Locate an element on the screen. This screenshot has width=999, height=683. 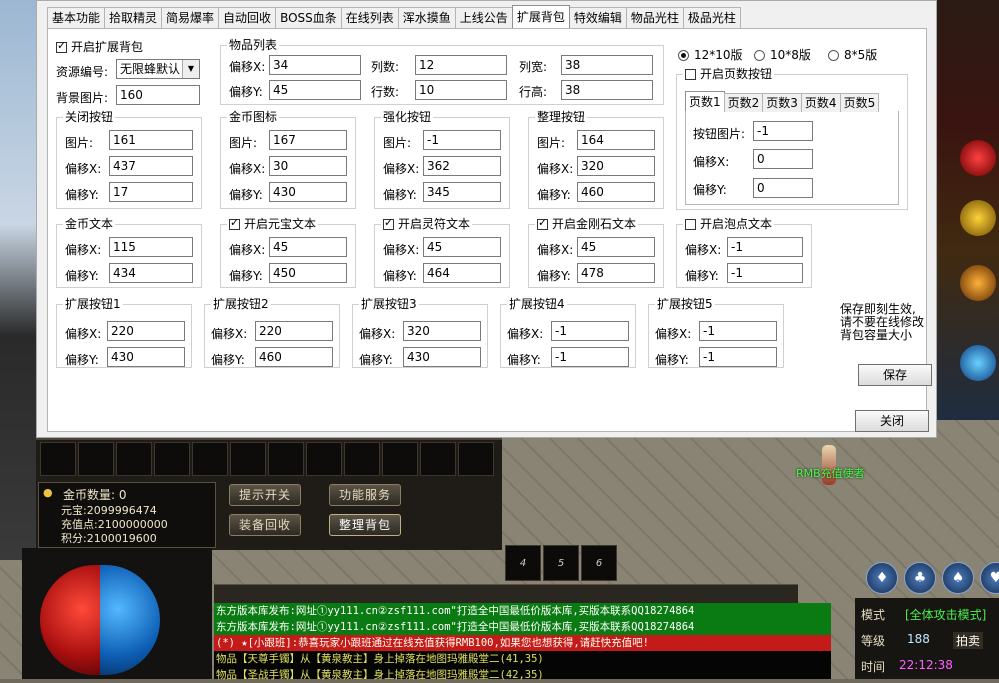
bubble-x-input: -1 is located at coordinates (765, 247).